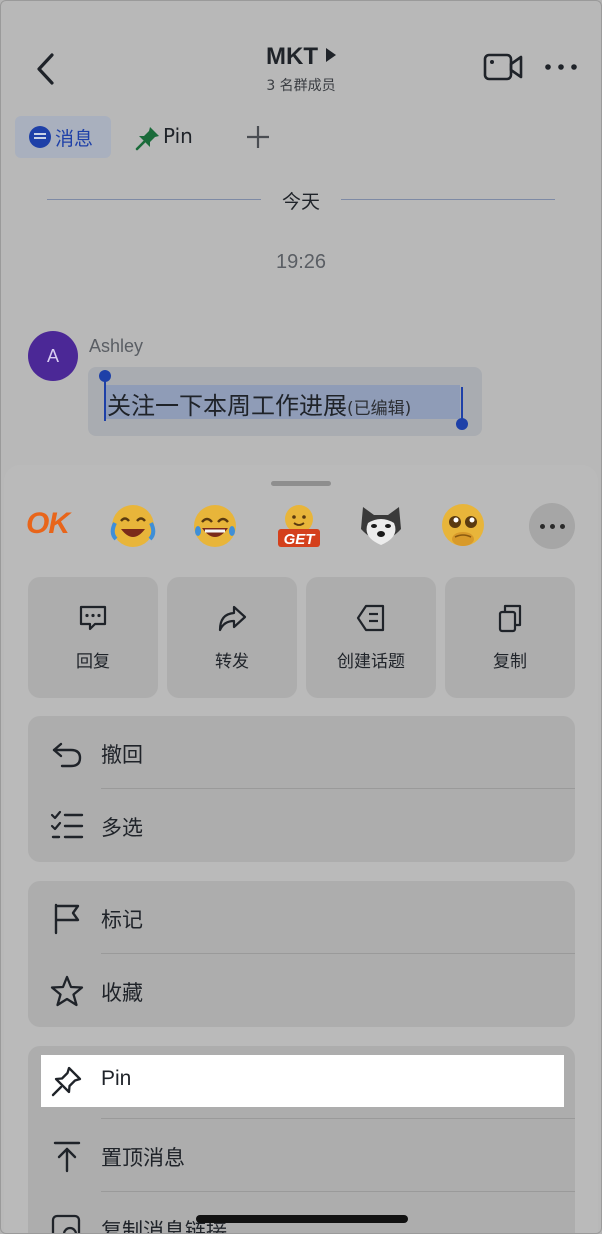  I want to click on husky-emoji, so click(381, 526).